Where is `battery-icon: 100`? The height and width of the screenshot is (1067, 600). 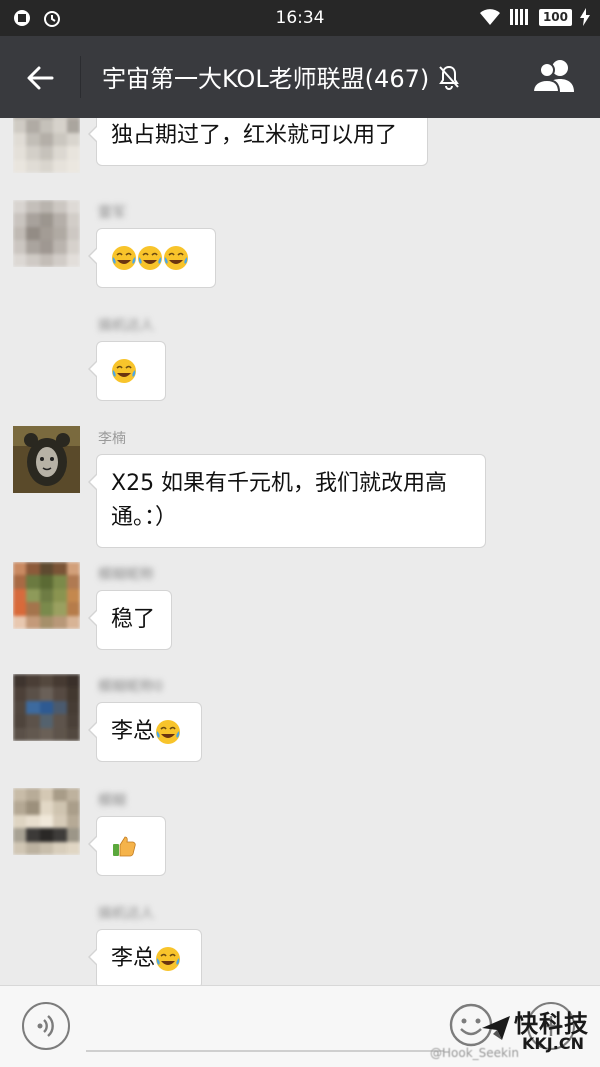
battery-icon: 100 is located at coordinates (555, 17).